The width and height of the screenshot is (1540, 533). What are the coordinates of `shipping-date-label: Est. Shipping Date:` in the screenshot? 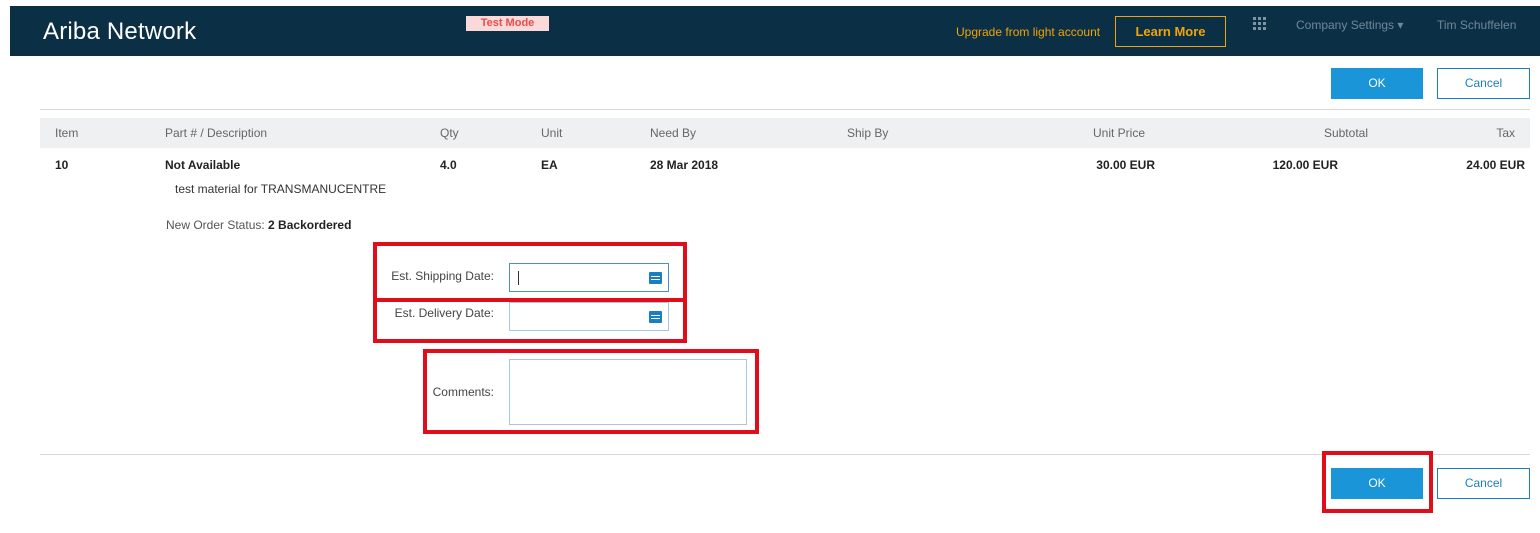 It's located at (442, 276).